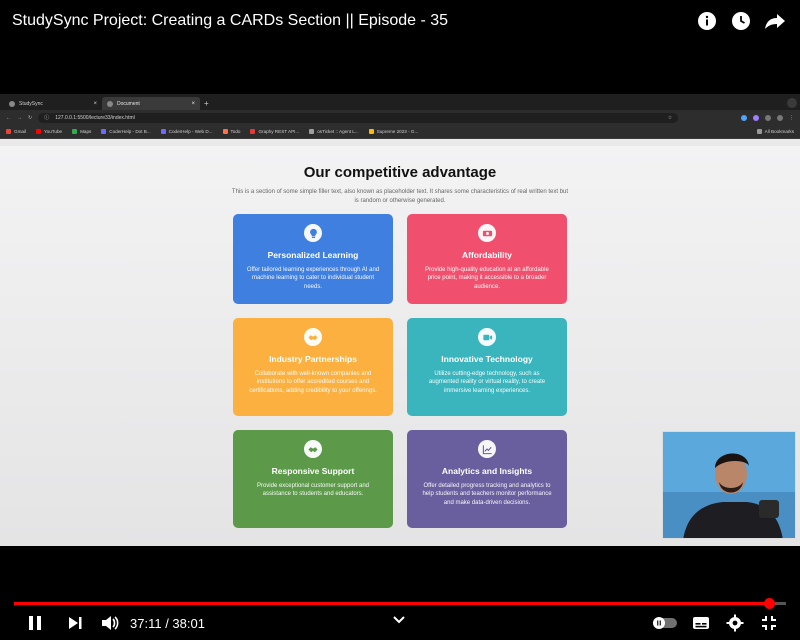 The height and width of the screenshot is (640, 800). What do you see at coordinates (400, 172) in the screenshot?
I see `page-title: Our competitive advantage` at bounding box center [400, 172].